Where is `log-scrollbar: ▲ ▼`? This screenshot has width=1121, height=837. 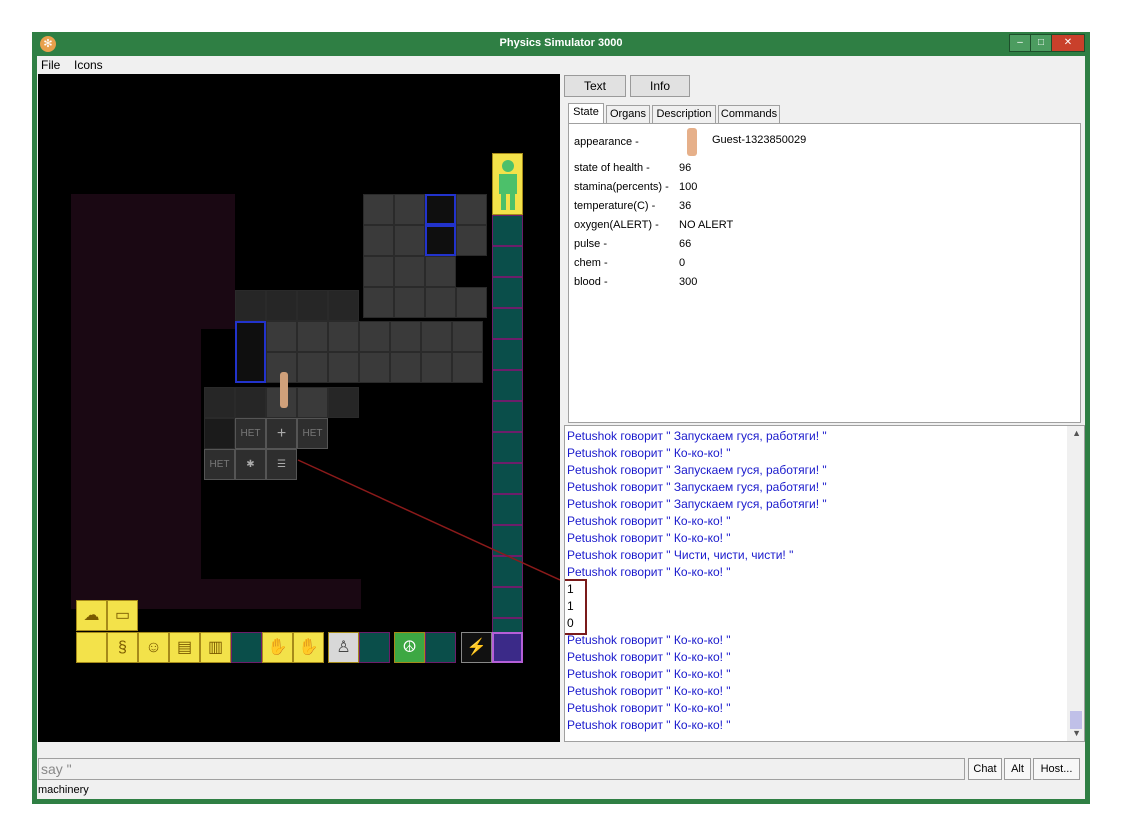
log-scrollbar: ▲ ▼ is located at coordinates (1075, 583).